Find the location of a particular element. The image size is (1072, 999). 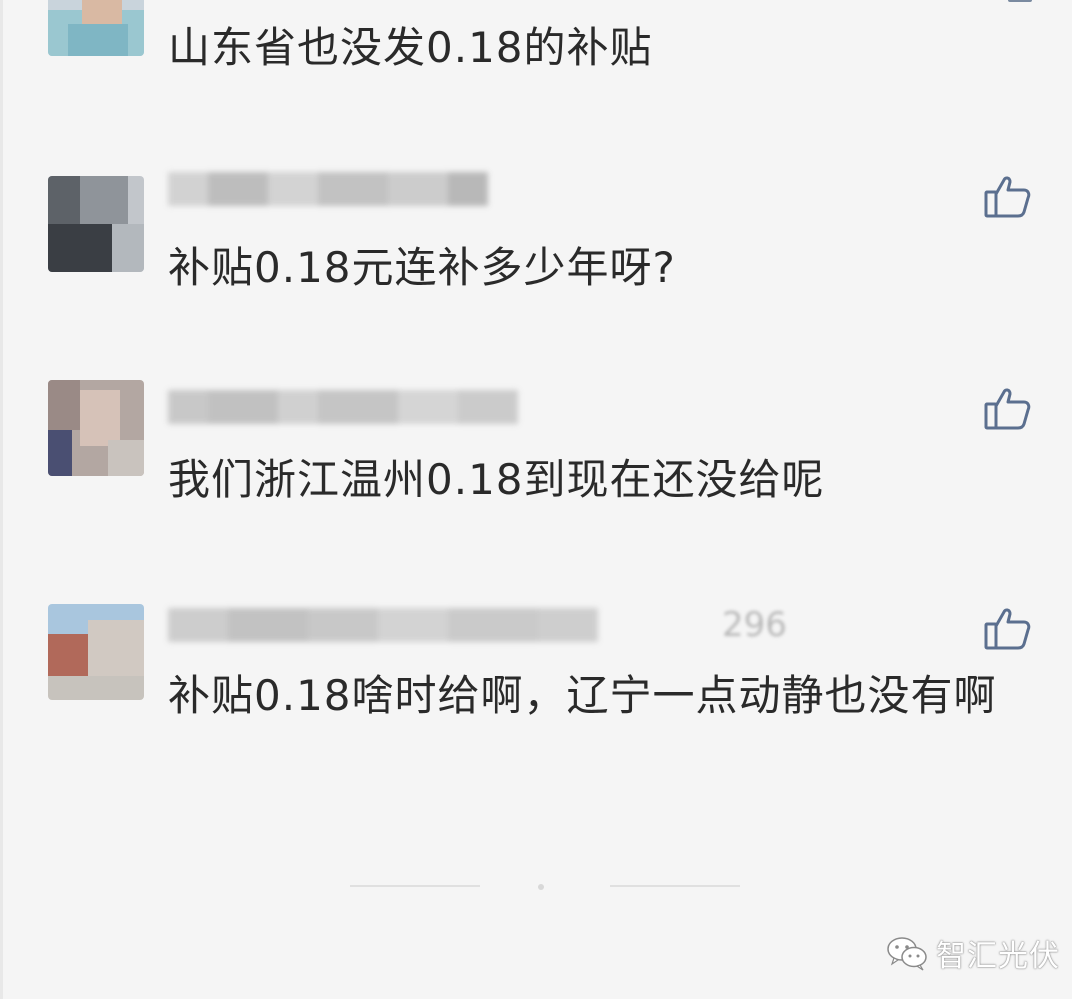

end-of-list-divider is located at coordinates (545, 887).